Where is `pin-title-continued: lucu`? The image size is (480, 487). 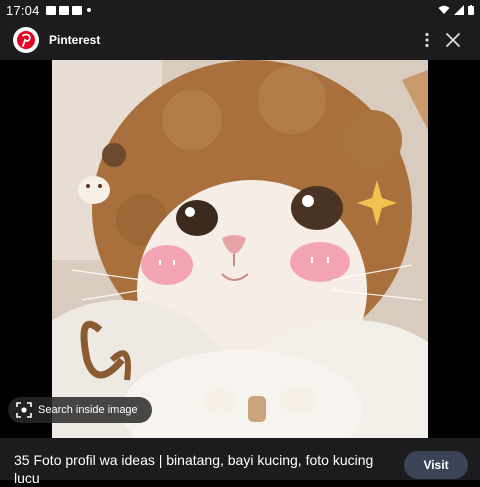
pin-title-continued: lucu is located at coordinates (27, 478).